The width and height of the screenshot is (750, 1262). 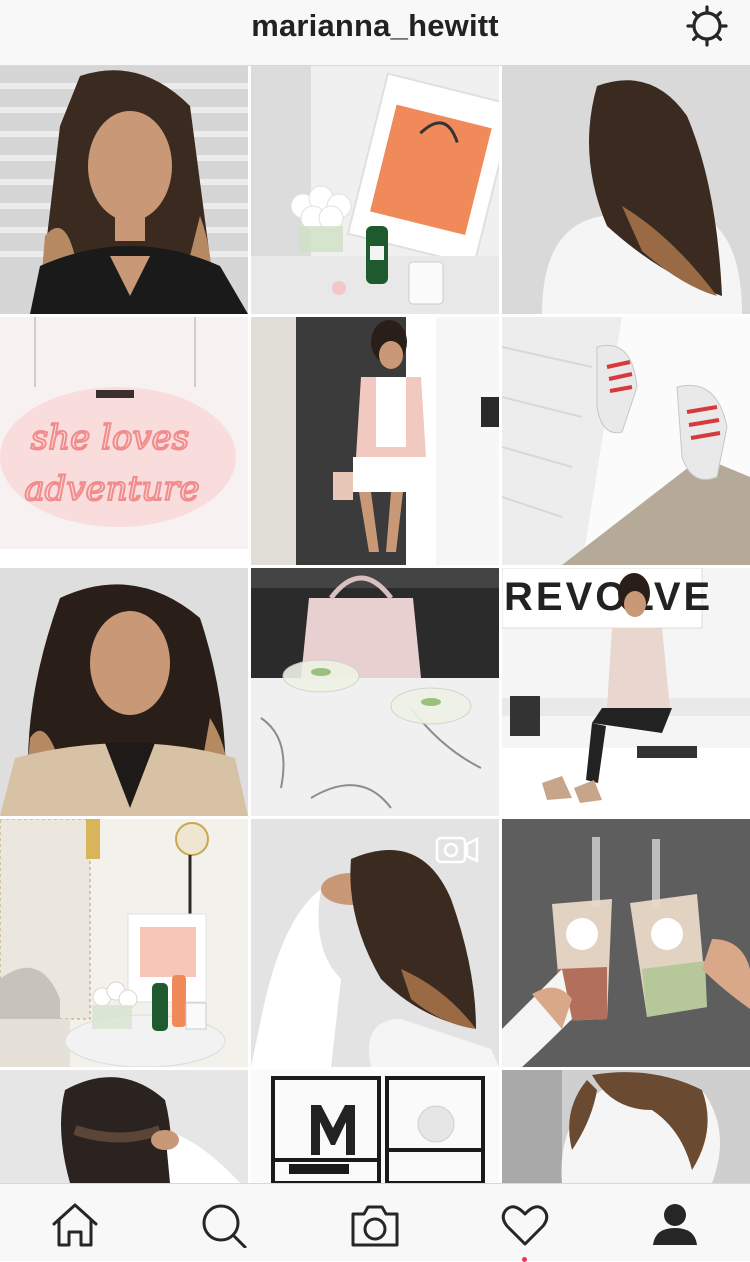 I want to click on tab-activity, so click(x=525, y=1225).